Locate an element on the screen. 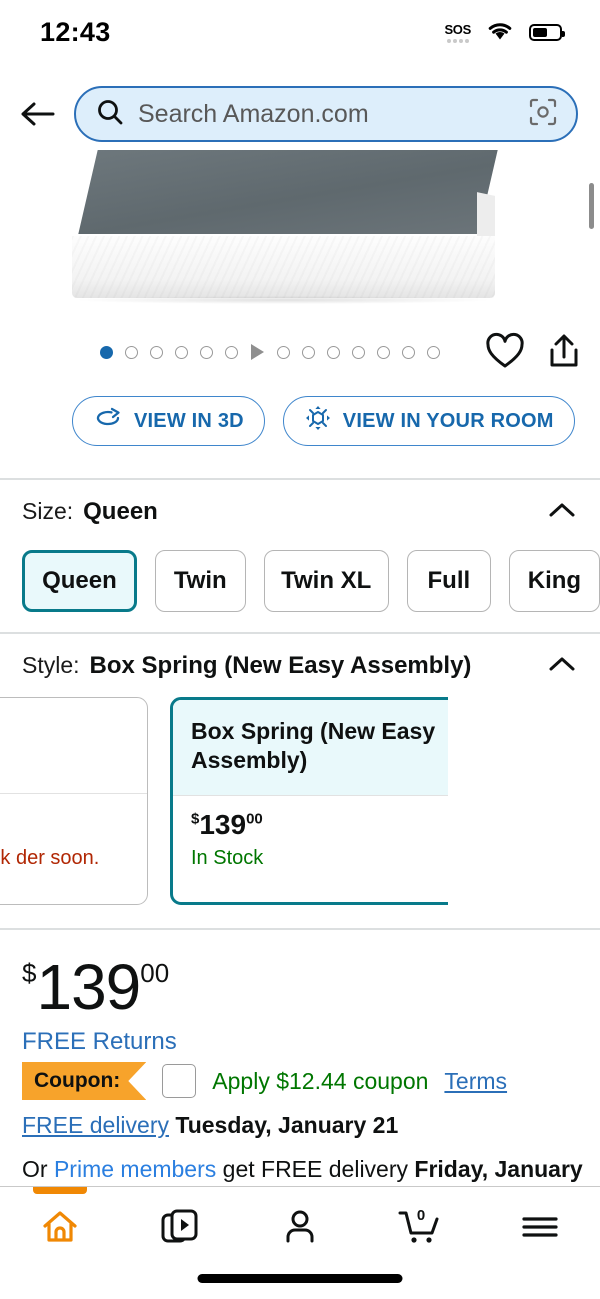  sos-indicator: SOS is located at coordinates (457, 32).